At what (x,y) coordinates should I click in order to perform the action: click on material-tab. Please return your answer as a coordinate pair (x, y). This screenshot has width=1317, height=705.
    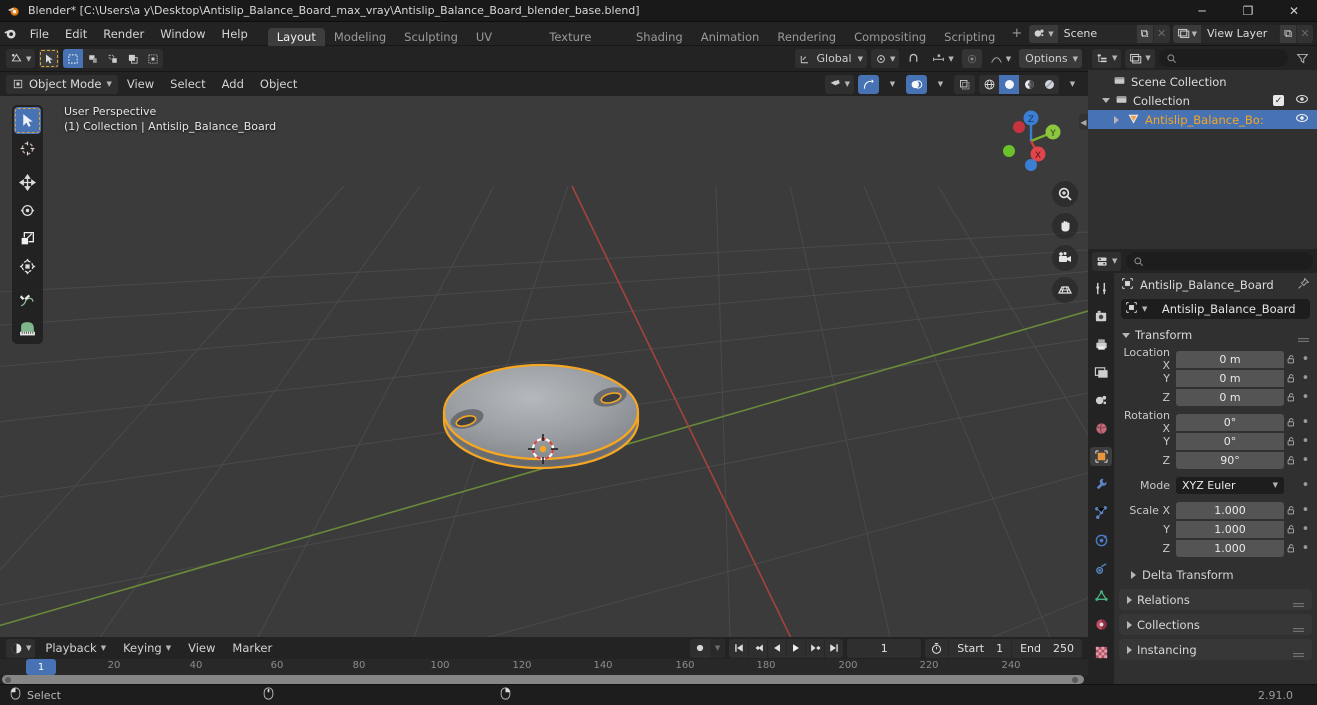
    Looking at the image, I should click on (1101, 624).